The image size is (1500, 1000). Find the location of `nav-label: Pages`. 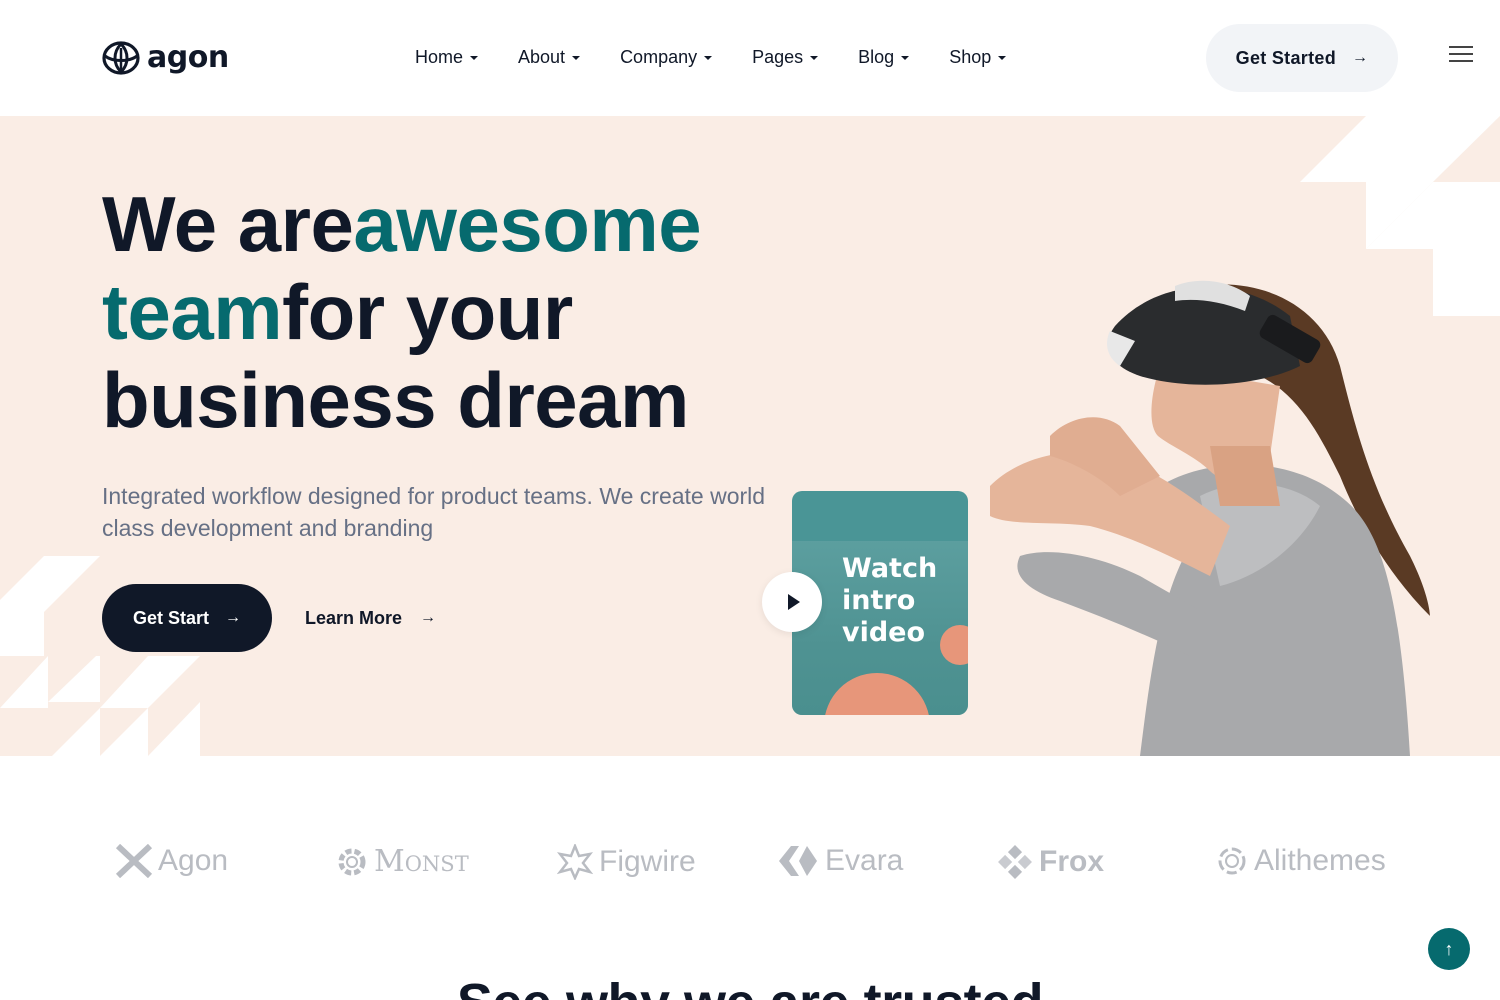

nav-label: Pages is located at coordinates (778, 56).